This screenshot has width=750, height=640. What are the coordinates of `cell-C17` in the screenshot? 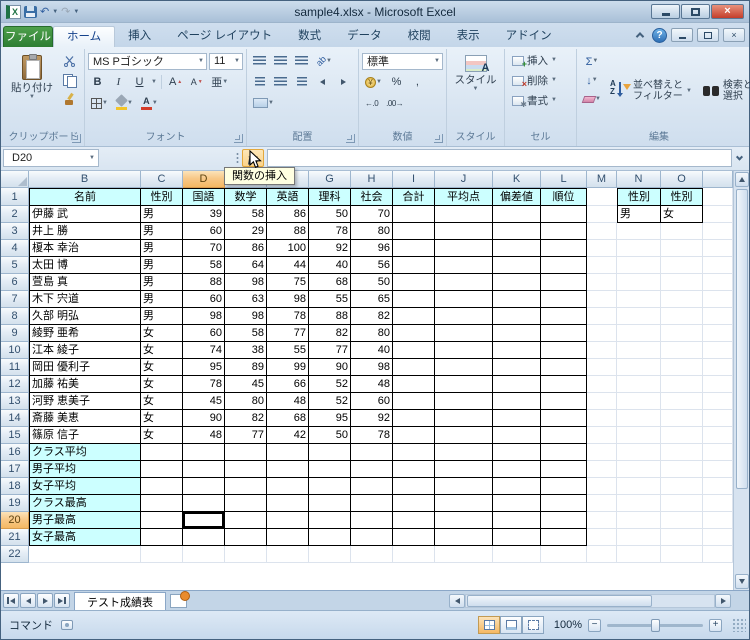 It's located at (162, 469).